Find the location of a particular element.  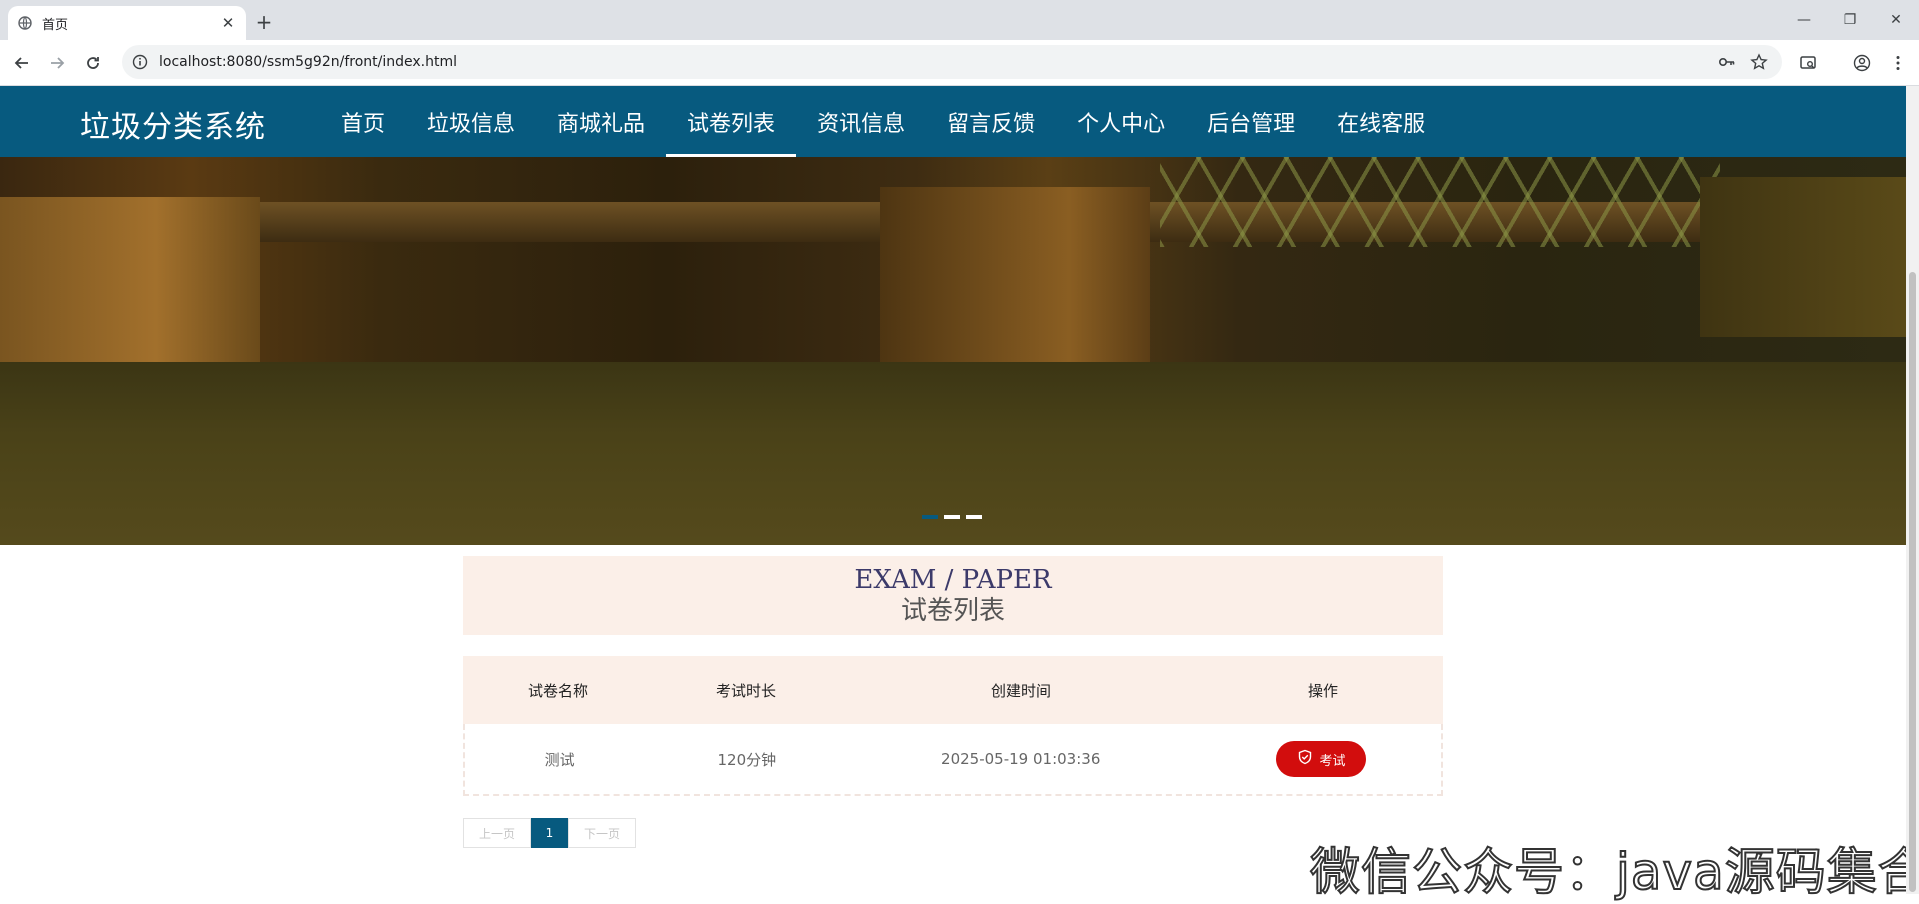

prev-page-button: 上一页 is located at coordinates (497, 833).